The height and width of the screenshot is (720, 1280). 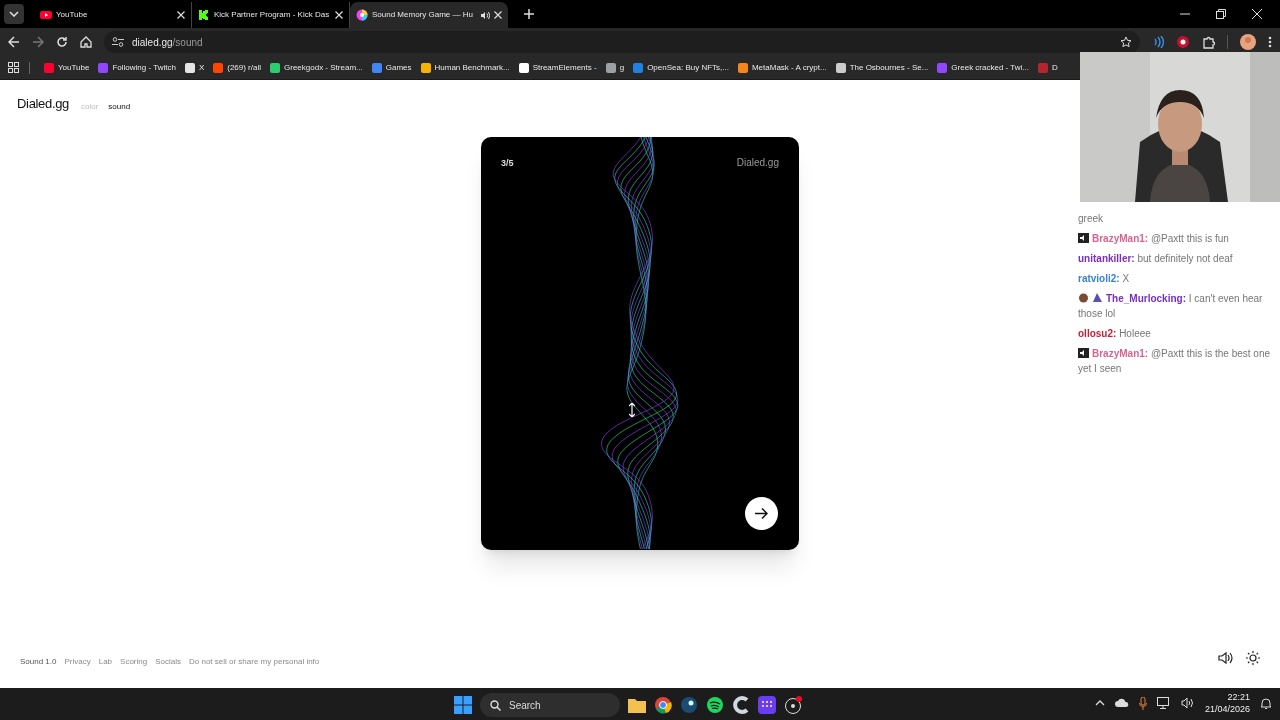 What do you see at coordinates (1115, 334) in the screenshot?
I see `chat-message: ollosu2: Holeee` at bounding box center [1115, 334].